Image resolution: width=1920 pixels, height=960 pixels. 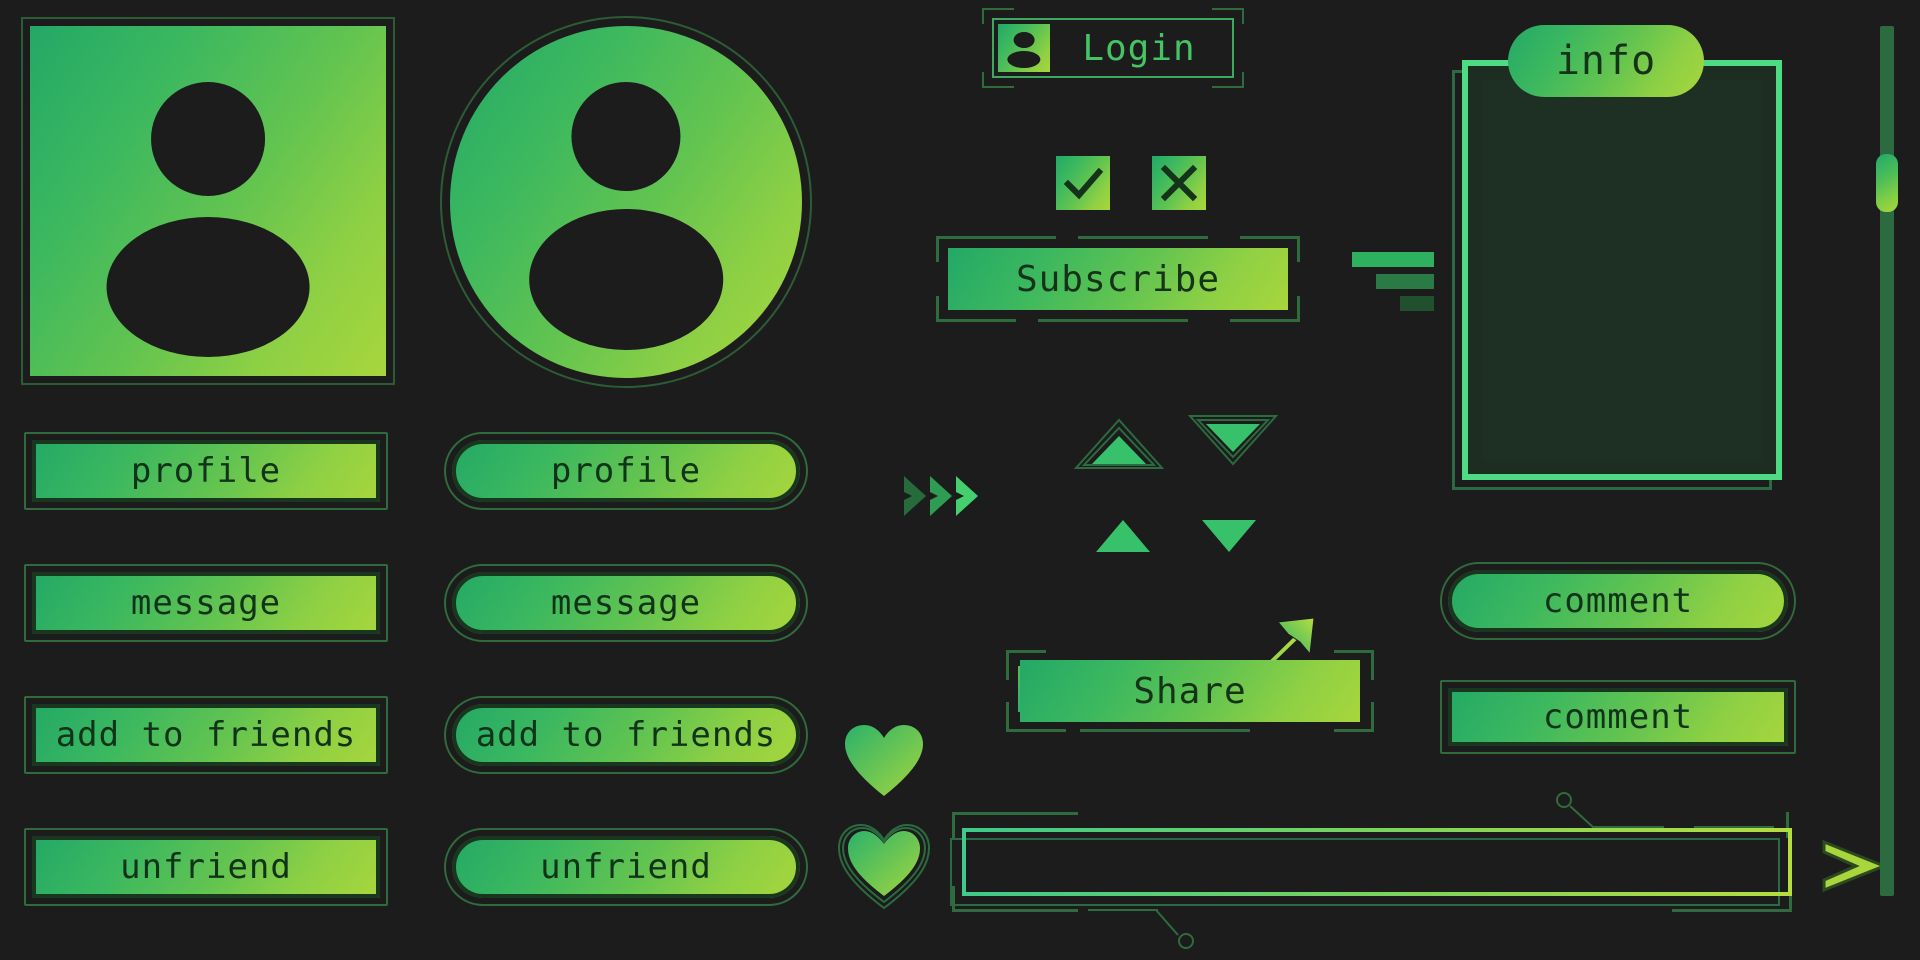 I want to click on share-label: Share, so click(x=1190, y=691).